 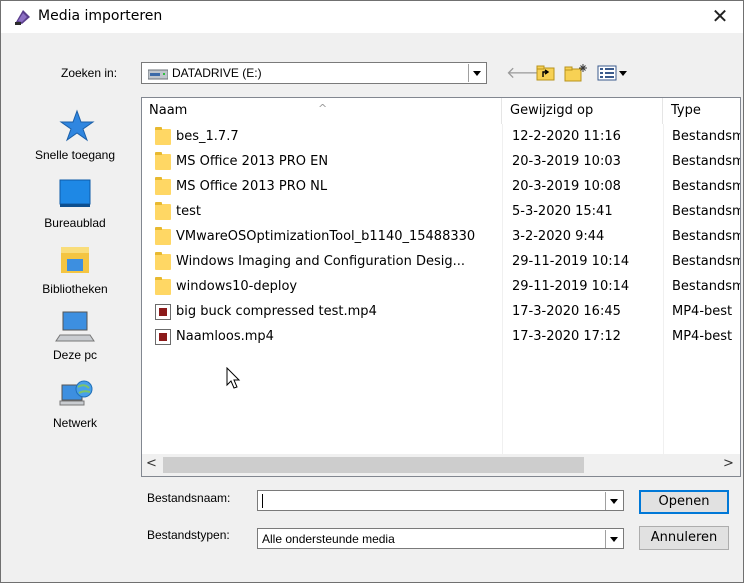 What do you see at coordinates (441, 337) in the screenshot?
I see `file-row: Naamloos.mp4 17-3-2020 17:12 MP4-best` at bounding box center [441, 337].